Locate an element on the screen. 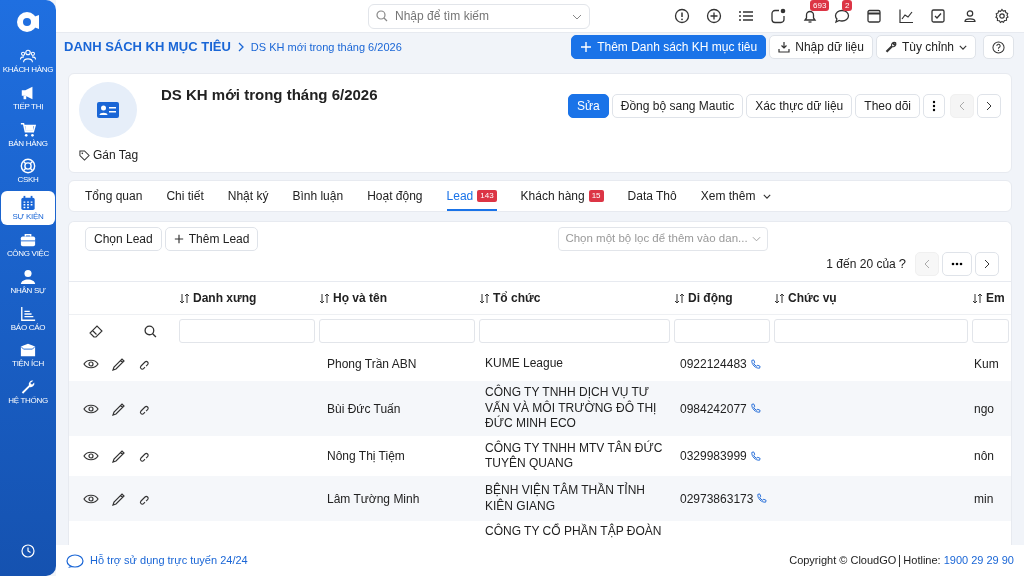  table-cell-text: Bùi Đức Tuấn is located at coordinates (364, 409).